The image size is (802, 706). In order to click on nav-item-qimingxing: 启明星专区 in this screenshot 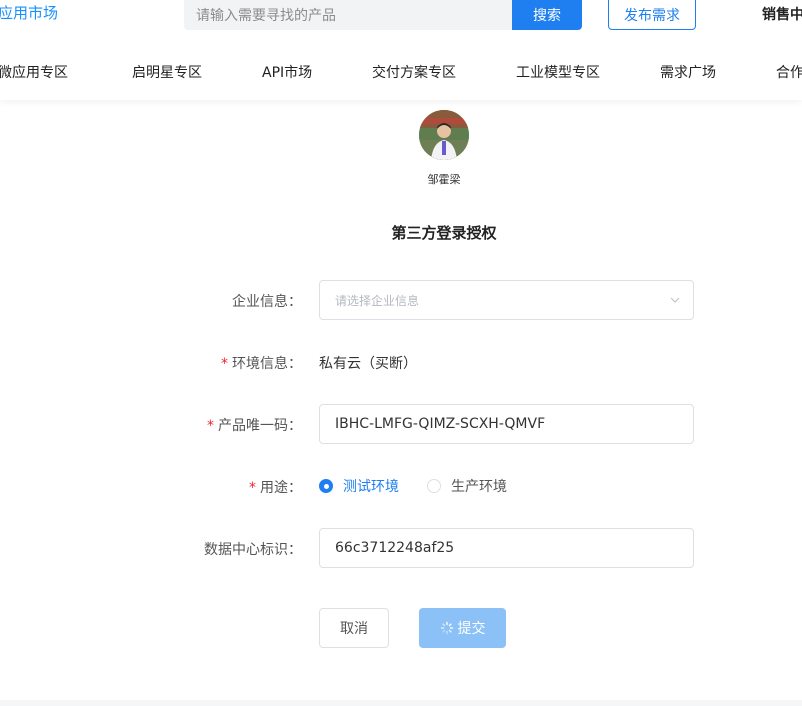, I will do `click(167, 72)`.